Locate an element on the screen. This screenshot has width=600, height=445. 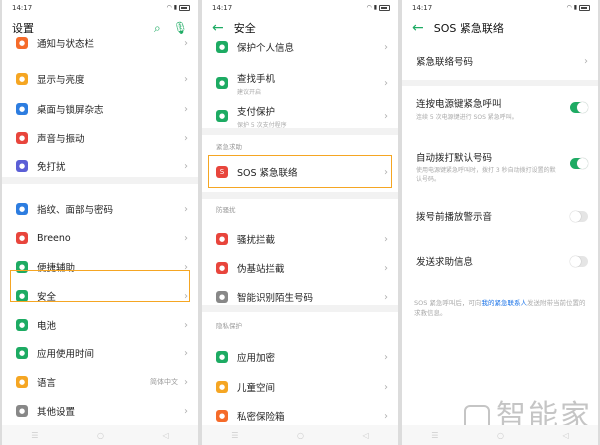
settings-item-label: 电池 is located at coordinates (47, 326).